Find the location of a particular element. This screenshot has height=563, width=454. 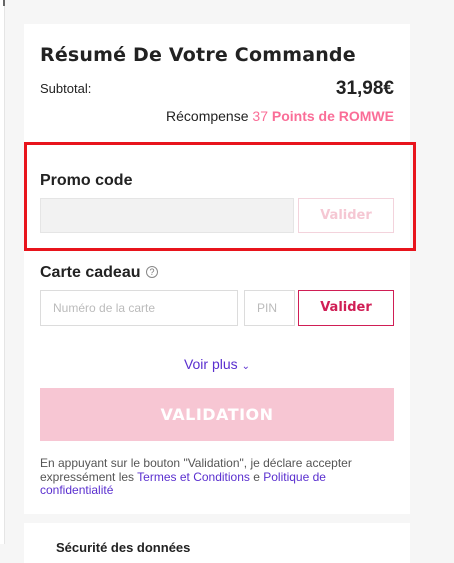

gift-card-pin-input: PIN is located at coordinates (269, 308).